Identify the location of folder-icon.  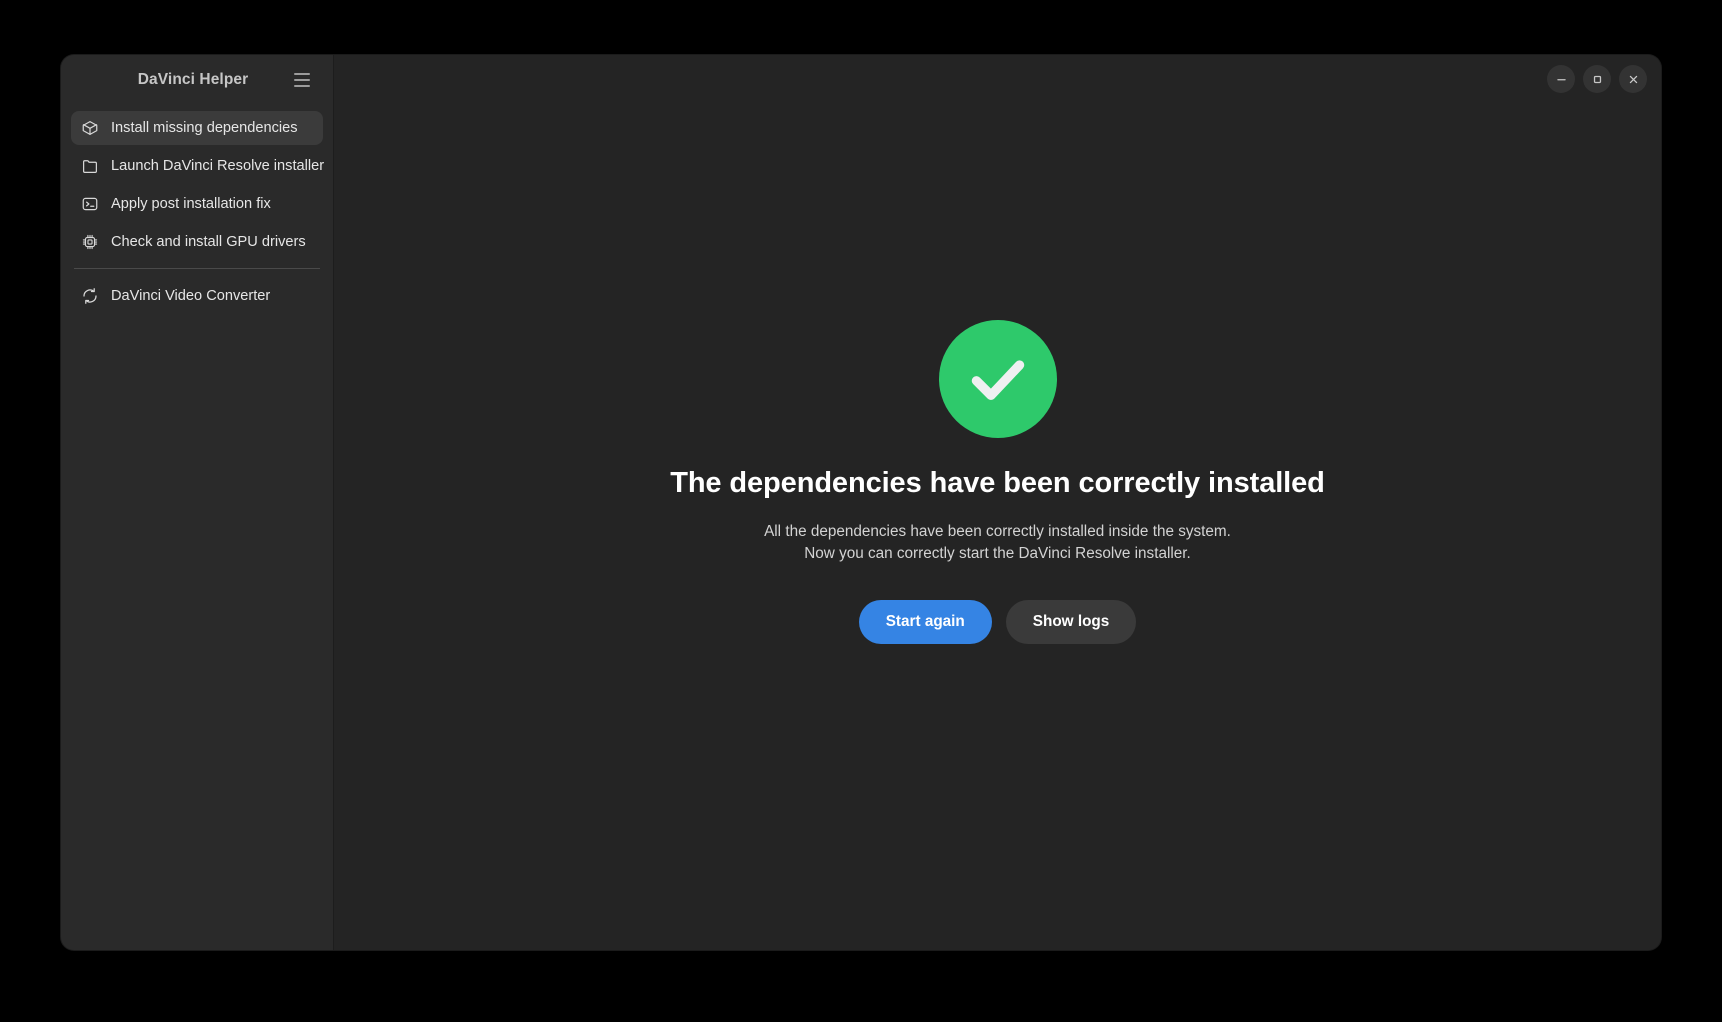
(89, 166).